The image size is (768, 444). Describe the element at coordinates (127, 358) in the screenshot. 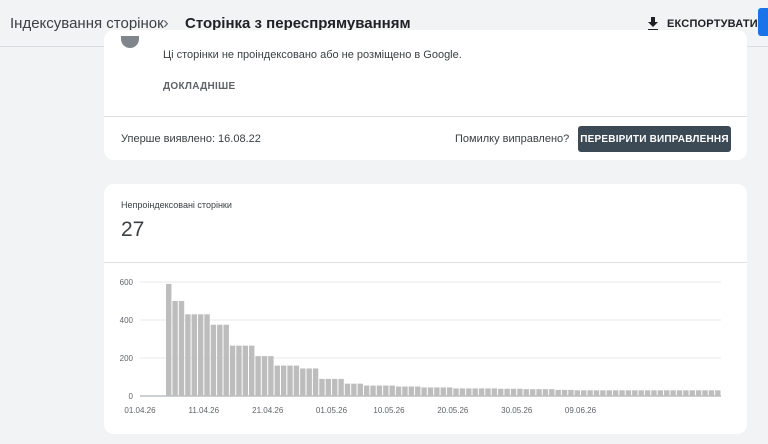

I see `y-tick-label: 200` at that location.